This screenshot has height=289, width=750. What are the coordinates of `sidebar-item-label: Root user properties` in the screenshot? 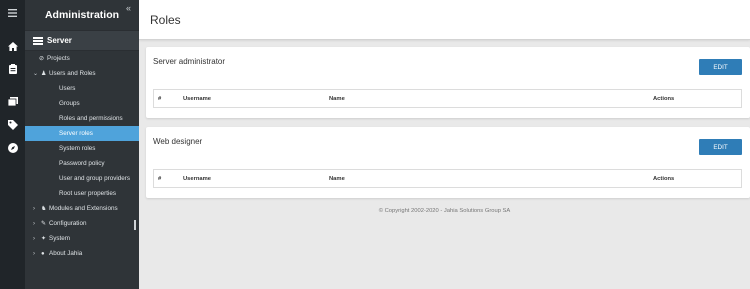 It's located at (88, 193).